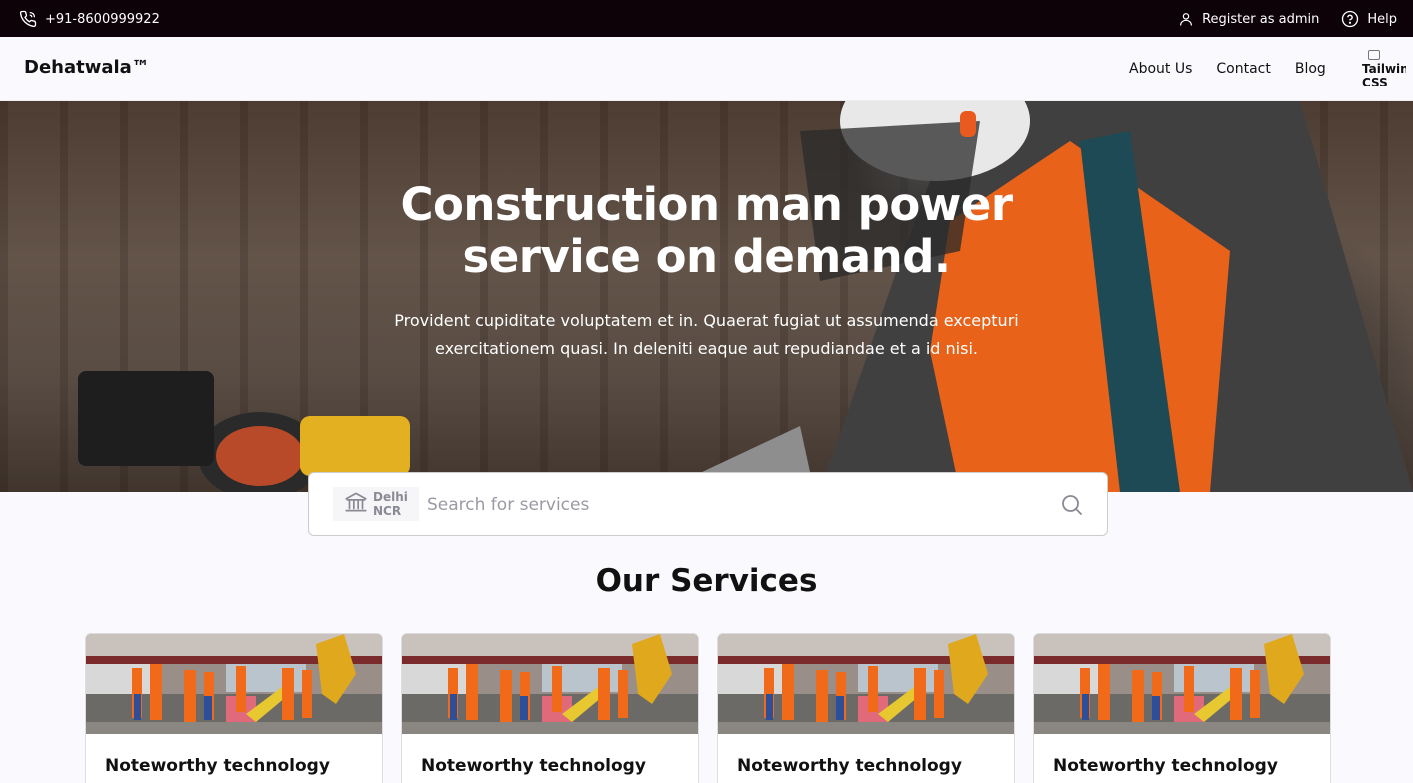 This screenshot has width=1413, height=783. What do you see at coordinates (1310, 69) in the screenshot?
I see `nav-link-blog: Blog` at bounding box center [1310, 69].